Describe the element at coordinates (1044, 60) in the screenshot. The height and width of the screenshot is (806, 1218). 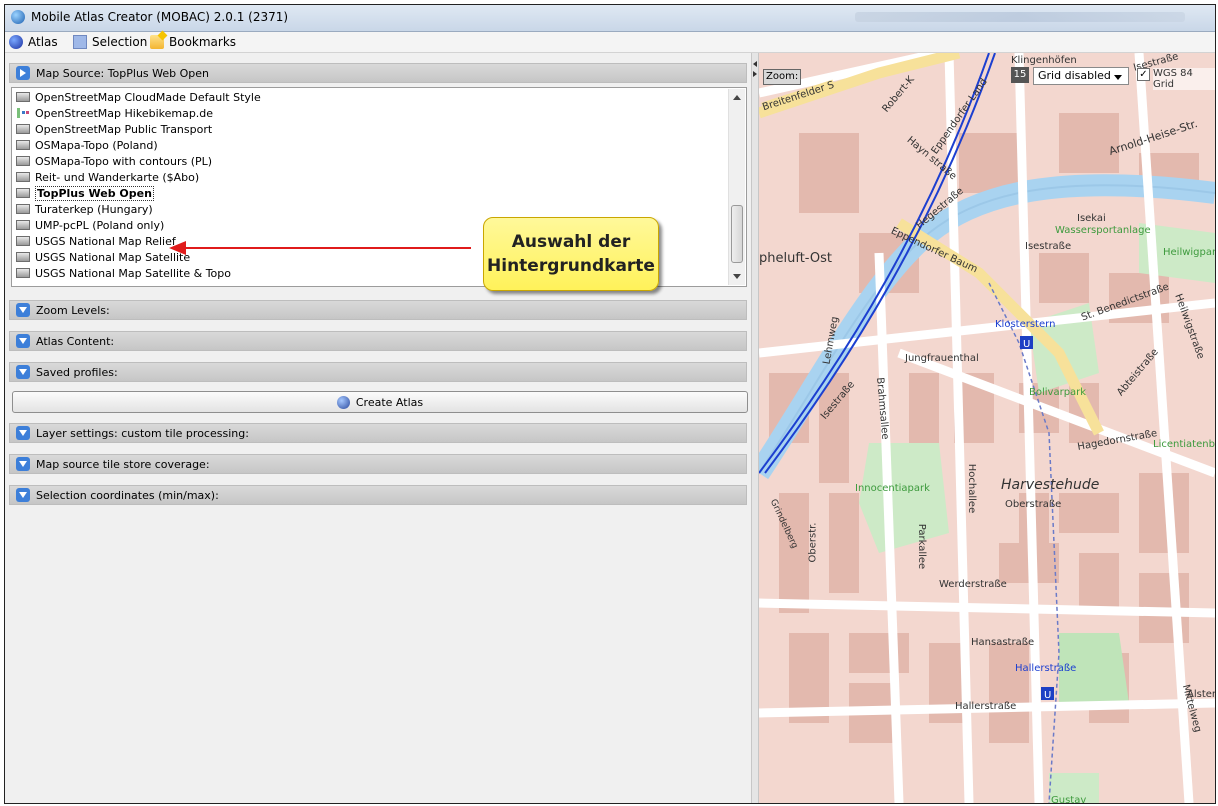
I see `map-label-street: Klingenhöfen` at that location.